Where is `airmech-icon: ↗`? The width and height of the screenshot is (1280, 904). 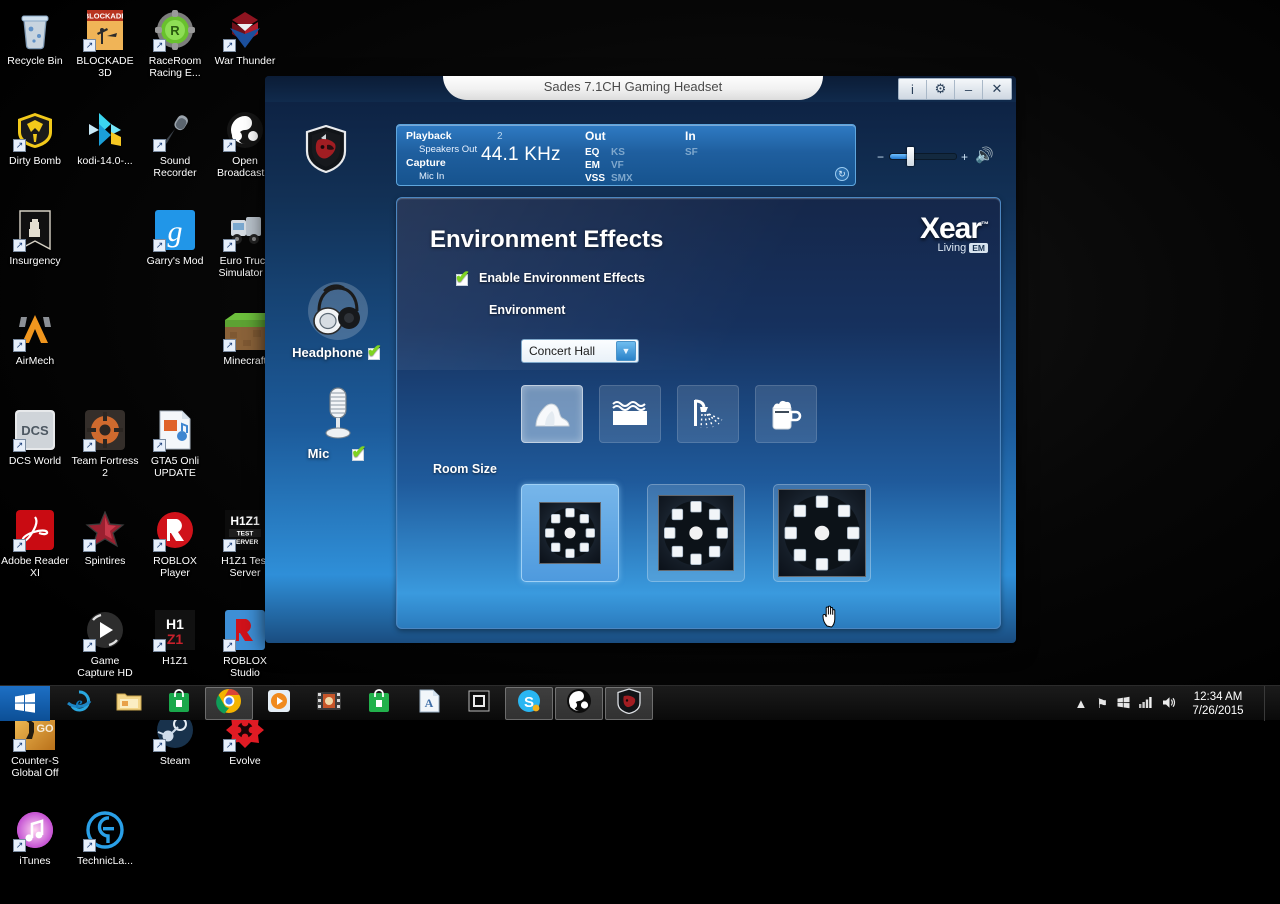 airmech-icon: ↗ is located at coordinates (35, 330).